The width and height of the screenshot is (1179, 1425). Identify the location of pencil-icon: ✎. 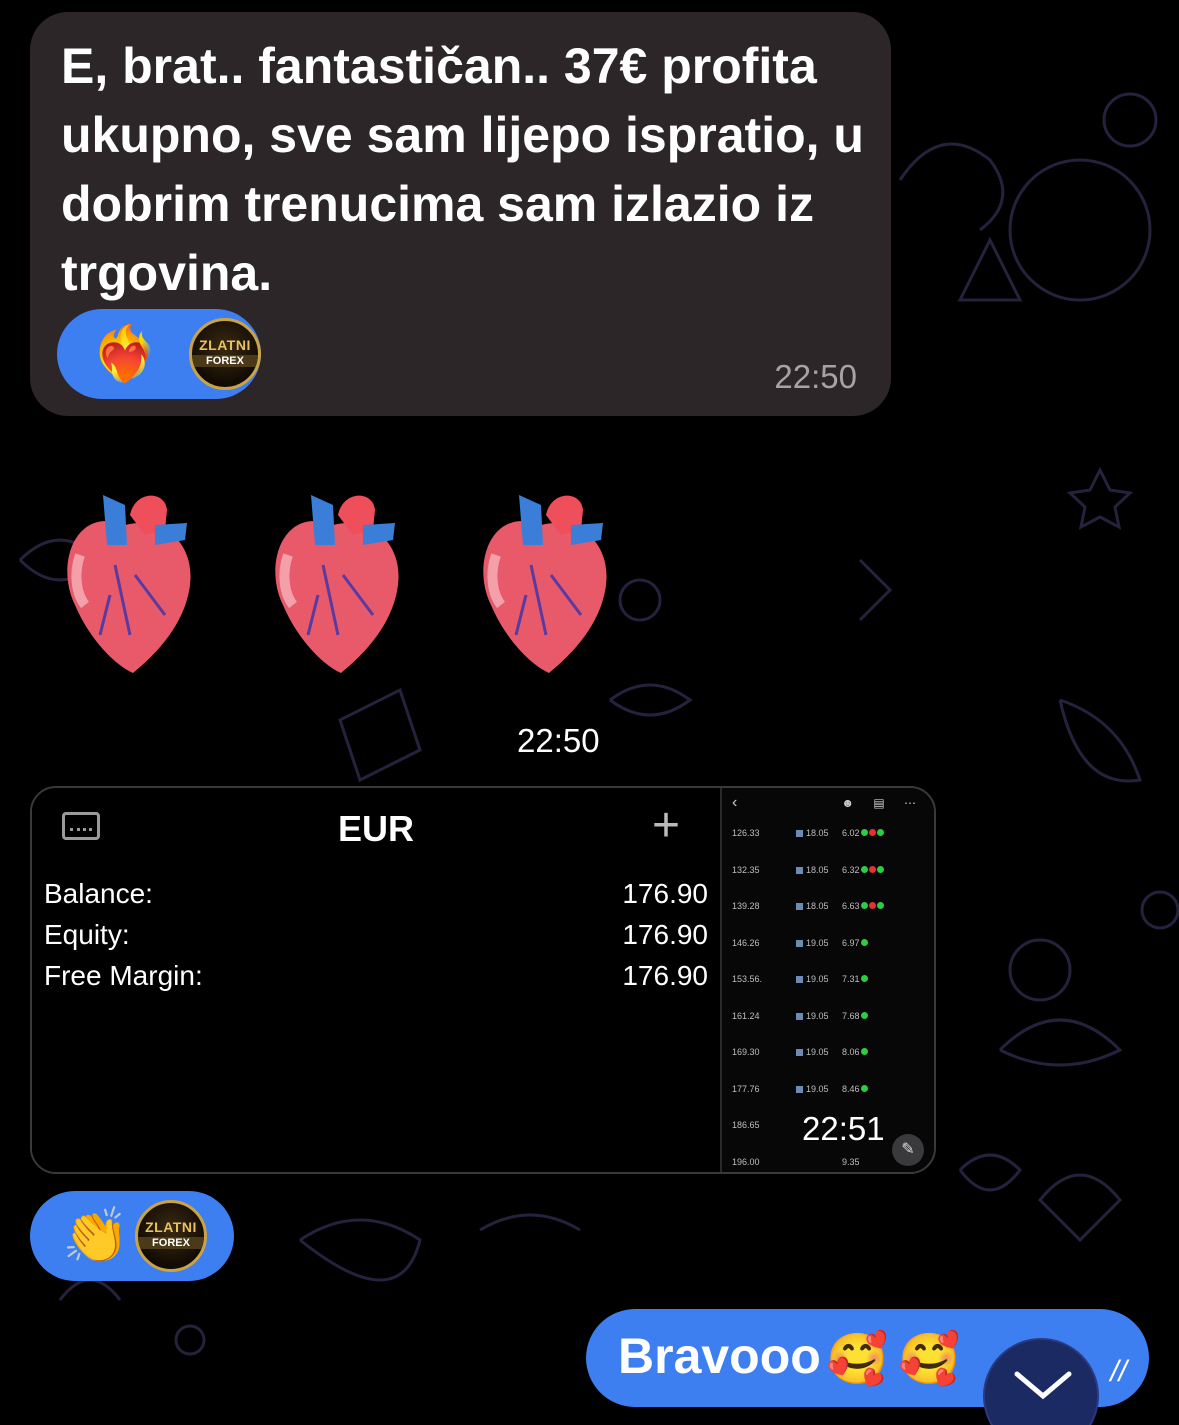
(908, 1150).